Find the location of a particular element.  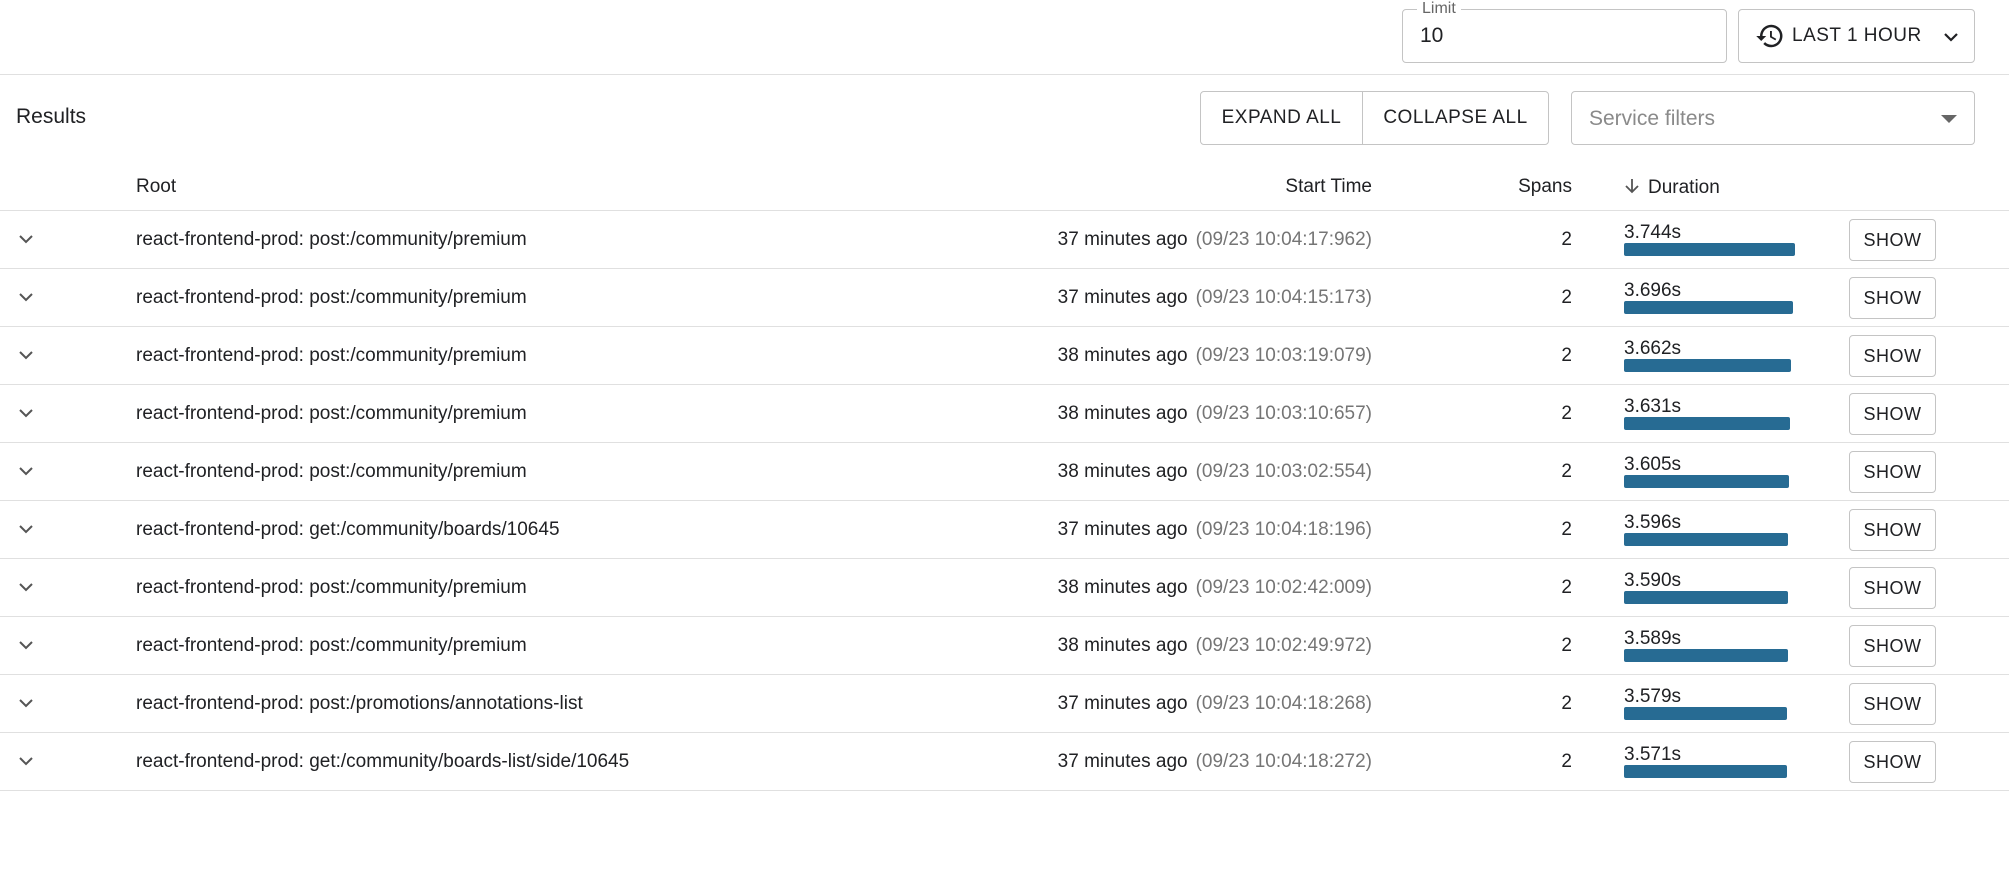

start-time-absolute: (09/23 10:04:18:268) is located at coordinates (1283, 703).